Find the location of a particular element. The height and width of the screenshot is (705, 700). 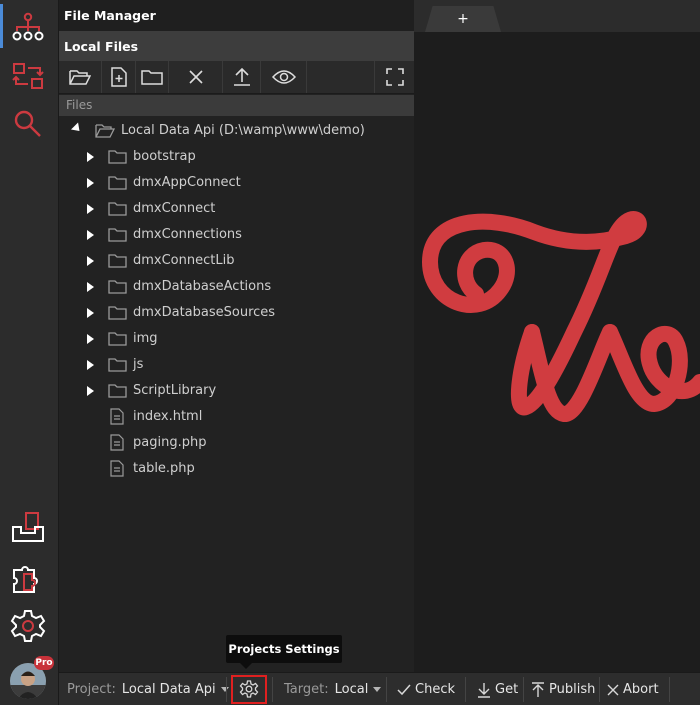

tree-folder-label: dmxDatabaseActions is located at coordinates (202, 286).